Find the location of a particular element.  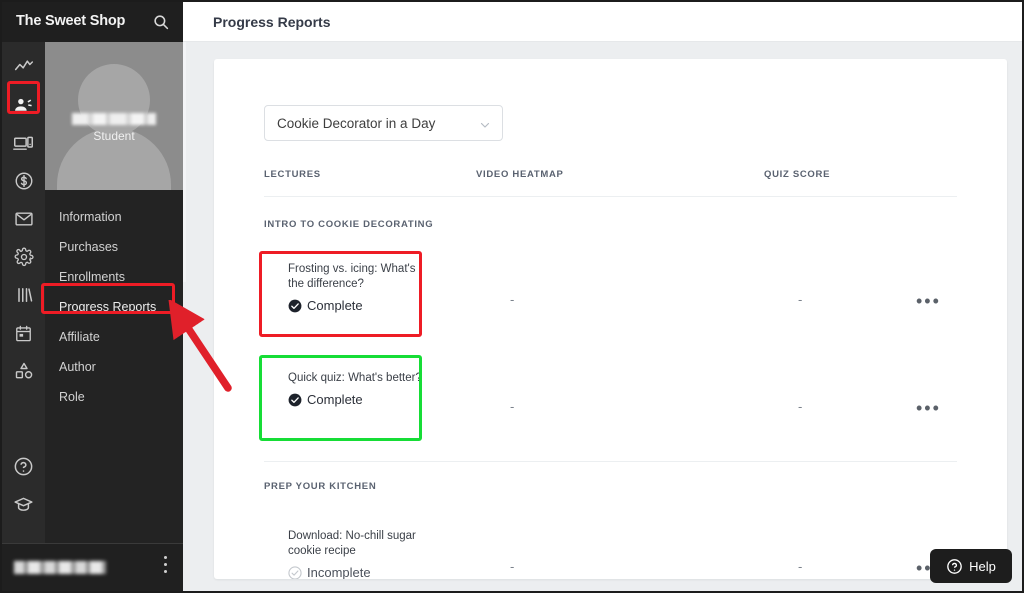

help-button-label: Help is located at coordinates (982, 566).